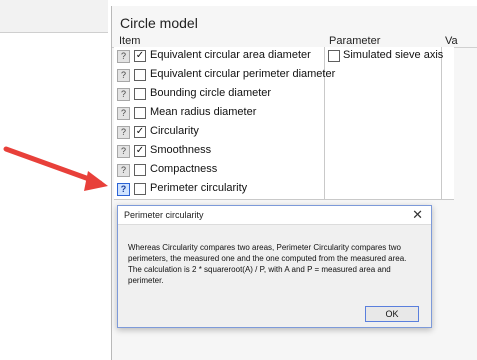 This screenshot has width=477, height=360. What do you see at coordinates (159, 23) in the screenshot?
I see `window-title: Circle model` at bounding box center [159, 23].